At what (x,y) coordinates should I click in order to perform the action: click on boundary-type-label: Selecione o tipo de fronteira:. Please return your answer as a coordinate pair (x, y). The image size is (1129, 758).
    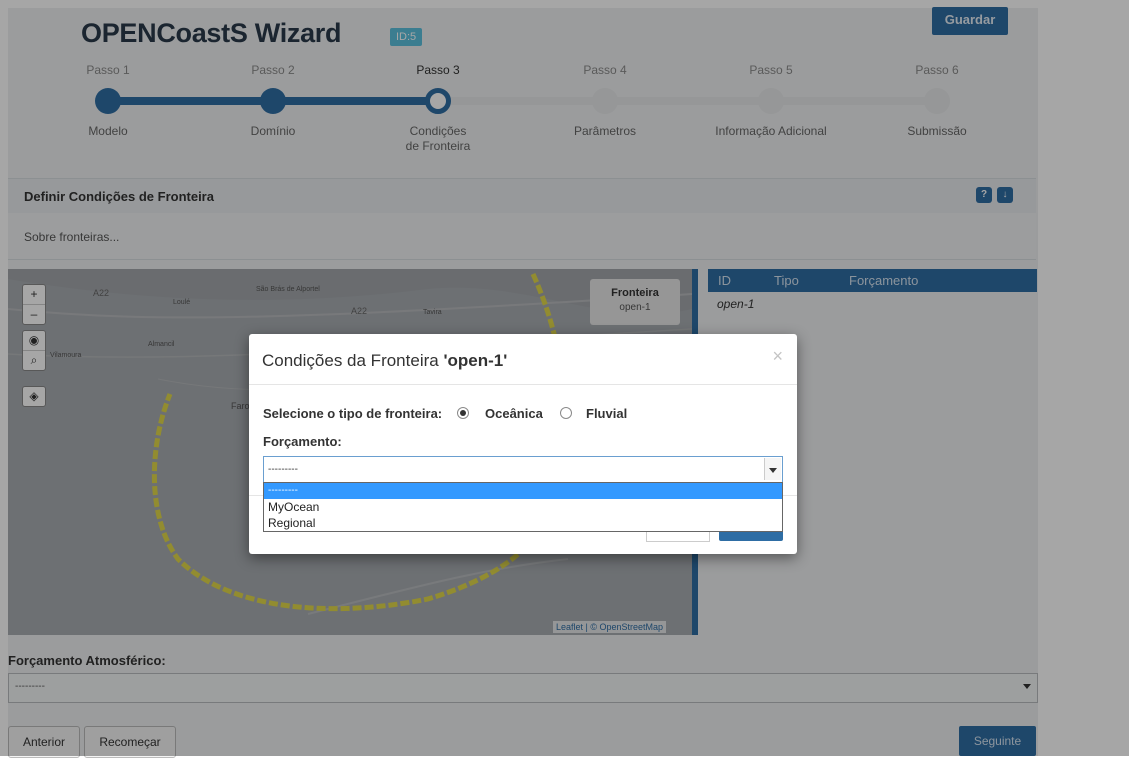
    Looking at the image, I should click on (353, 413).